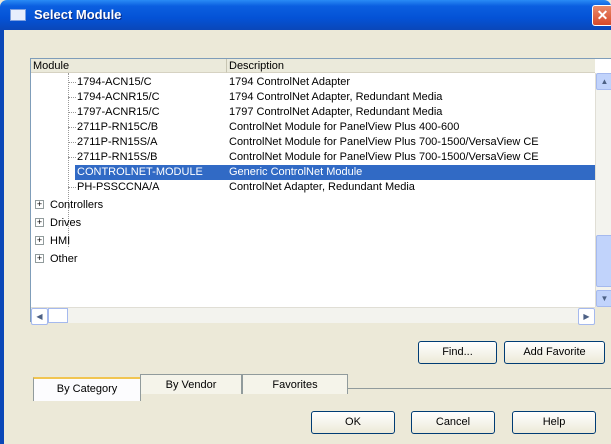  Describe the element at coordinates (117, 142) in the screenshot. I see `module-name: 2711P-RN15S/A` at that location.